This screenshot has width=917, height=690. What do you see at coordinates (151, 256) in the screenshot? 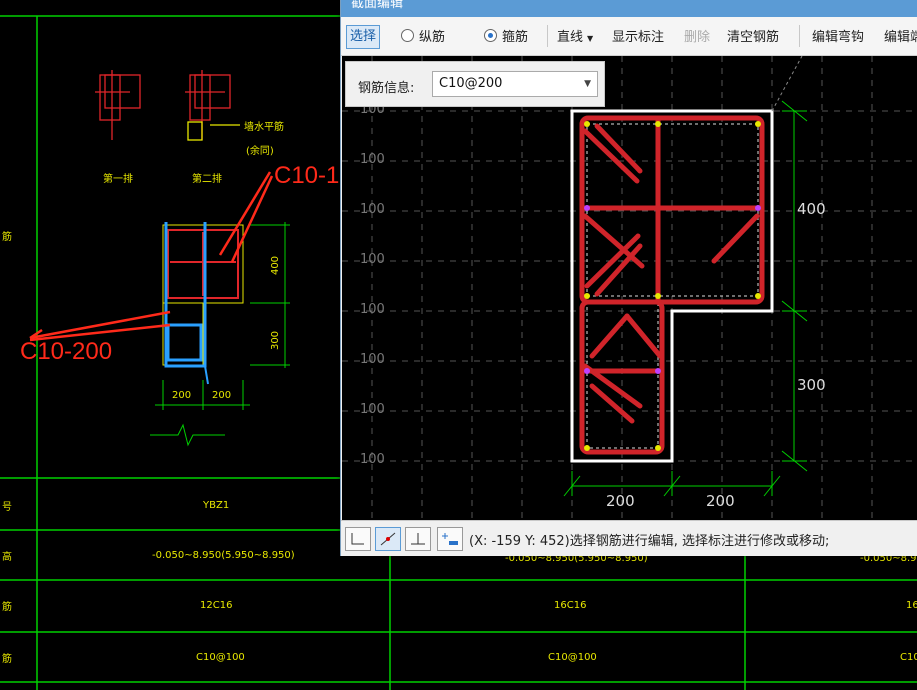
I see `annotation-arrows` at bounding box center [151, 256].